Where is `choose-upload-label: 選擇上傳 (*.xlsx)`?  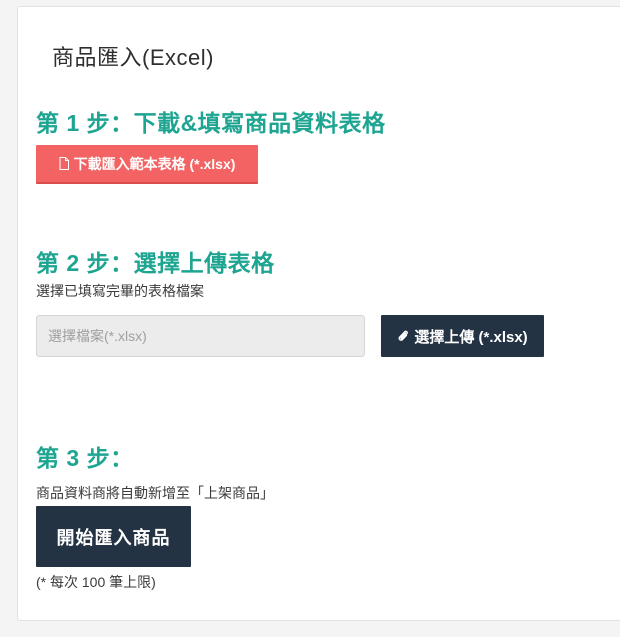 choose-upload-label: 選擇上傳 (*.xlsx) is located at coordinates (471, 337).